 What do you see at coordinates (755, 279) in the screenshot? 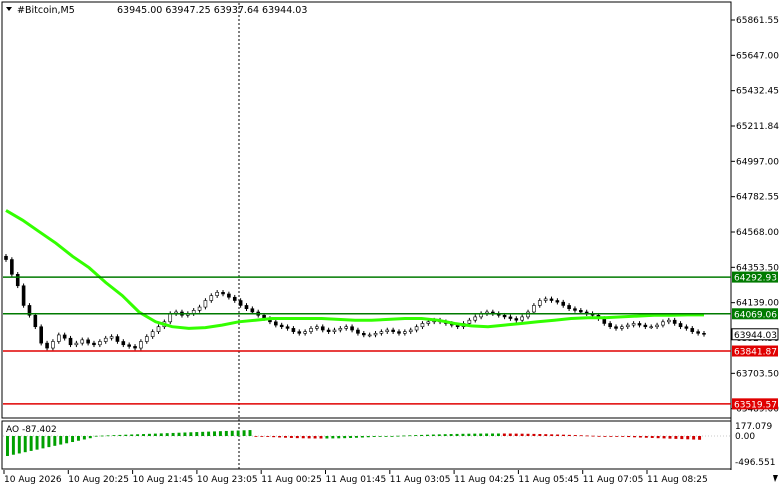
I see `upper-green-price-text: 64292.93` at bounding box center [755, 279].